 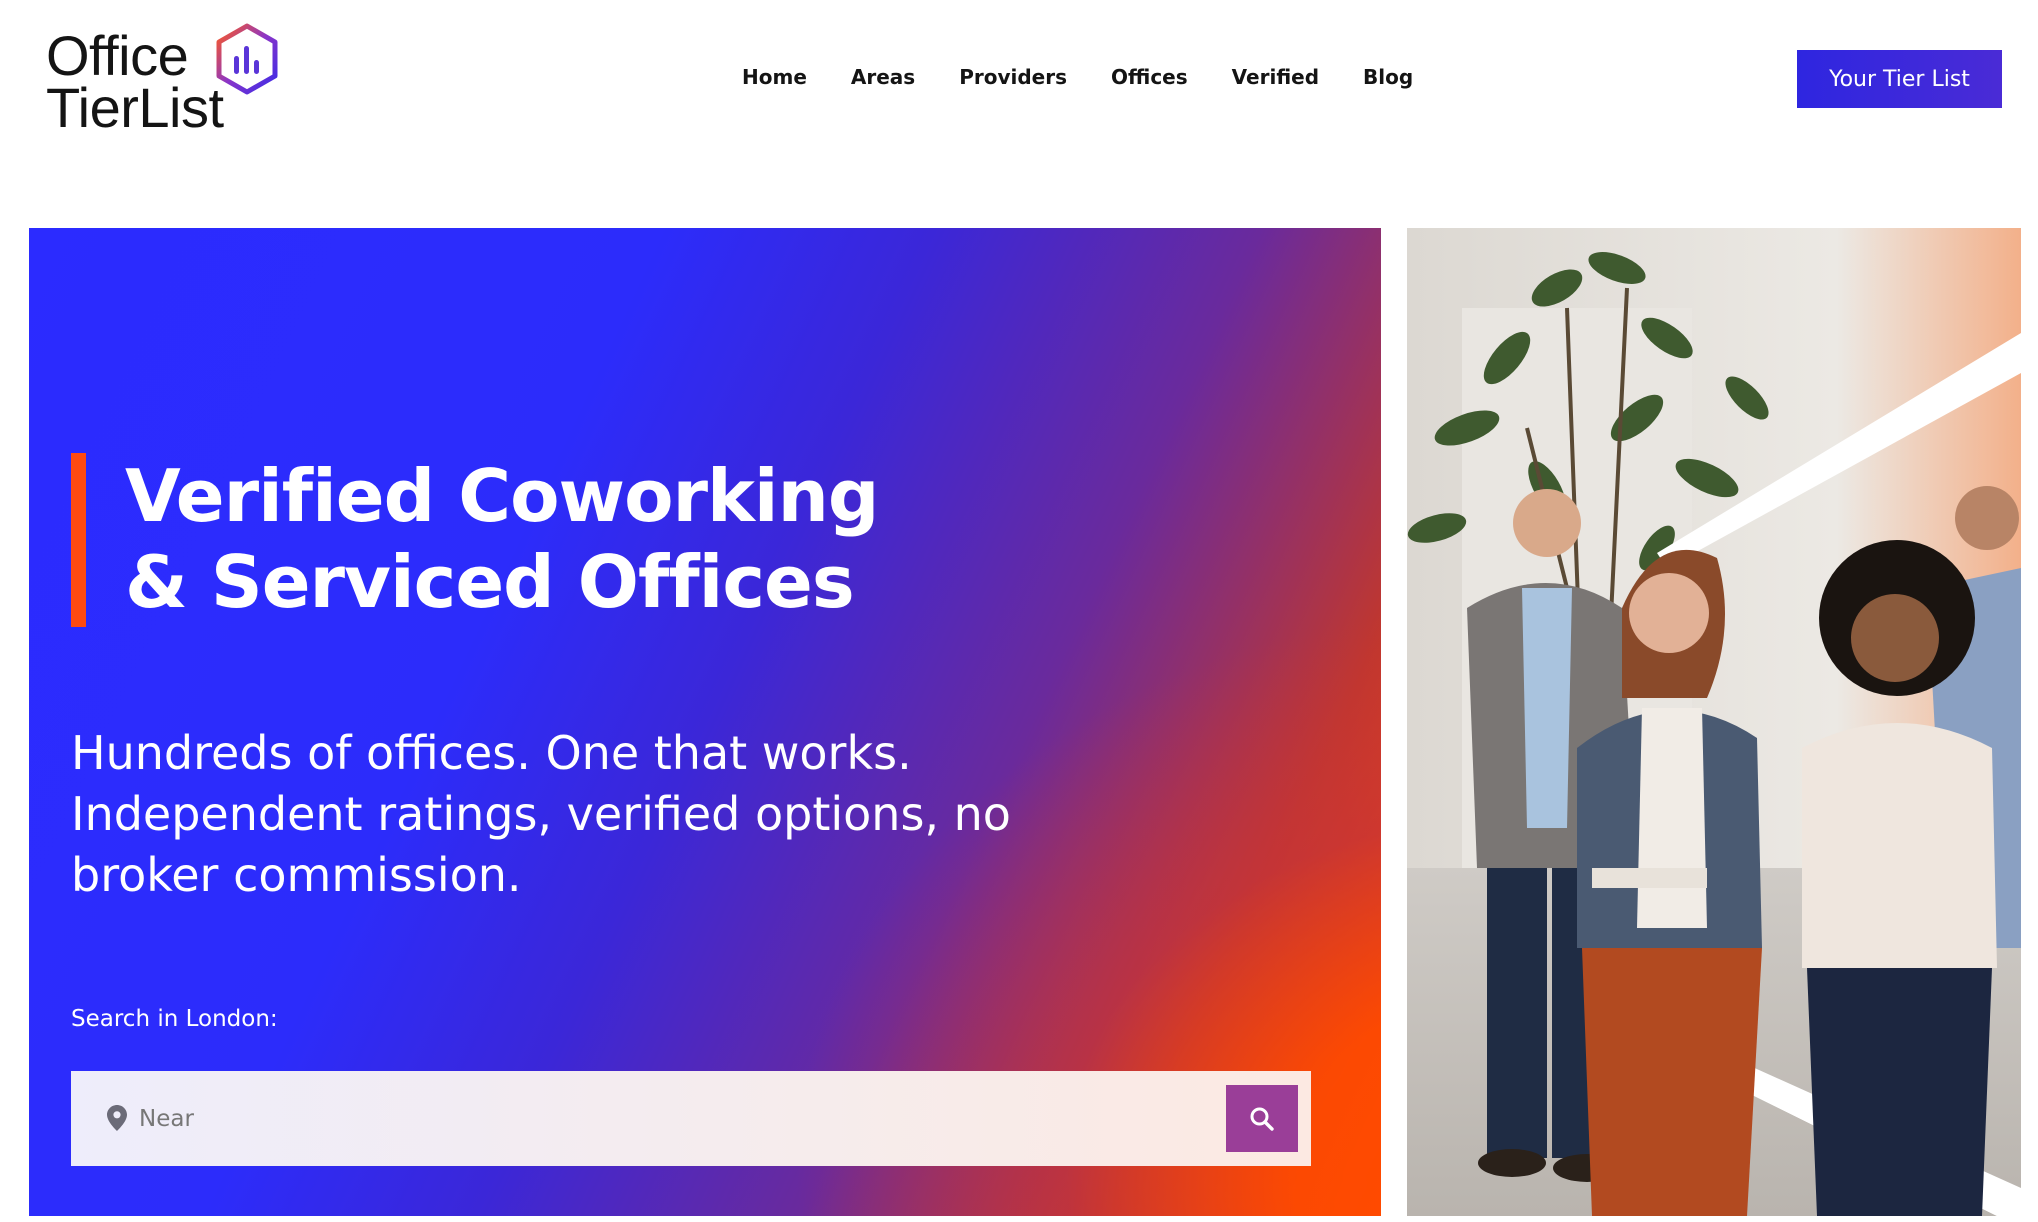 I want to click on logo-line-1: Office, so click(x=117, y=55).